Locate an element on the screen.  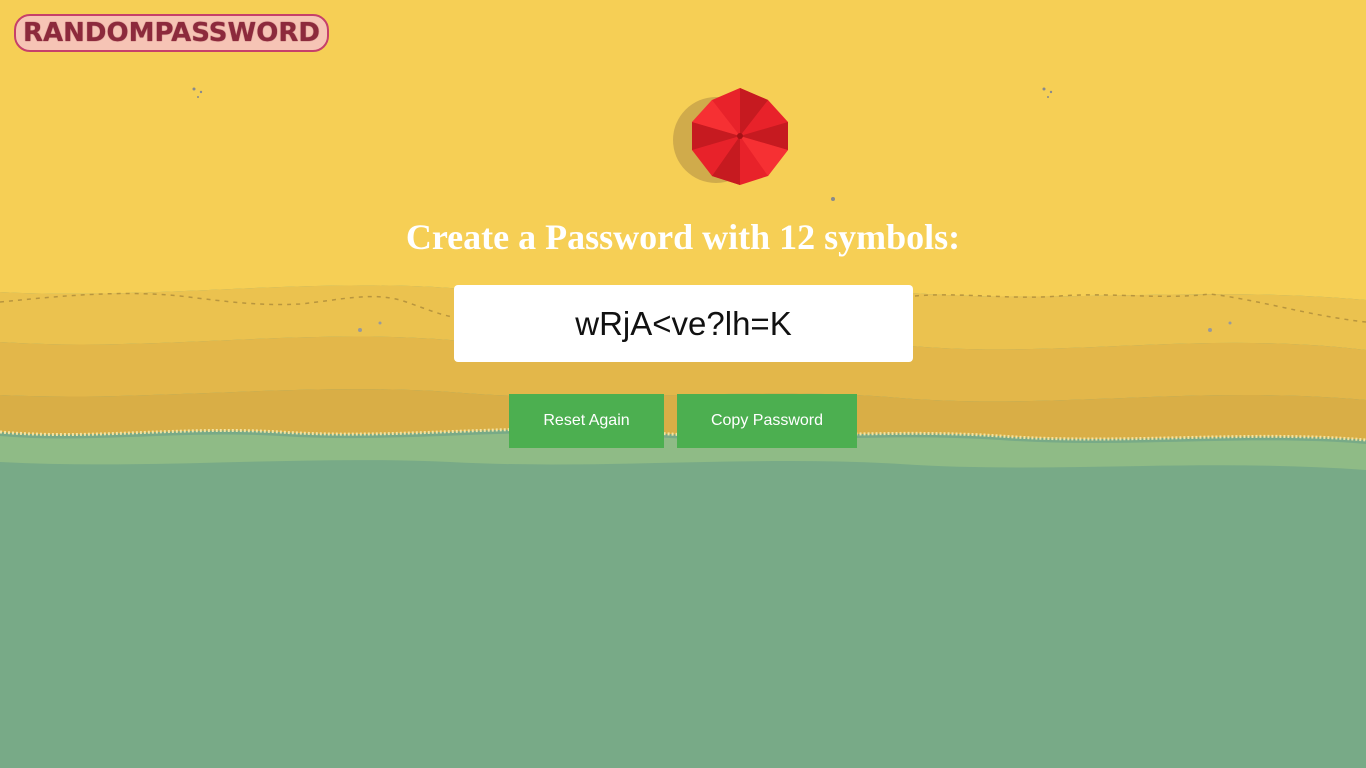
reset-again-button: Reset Again is located at coordinates (586, 421).